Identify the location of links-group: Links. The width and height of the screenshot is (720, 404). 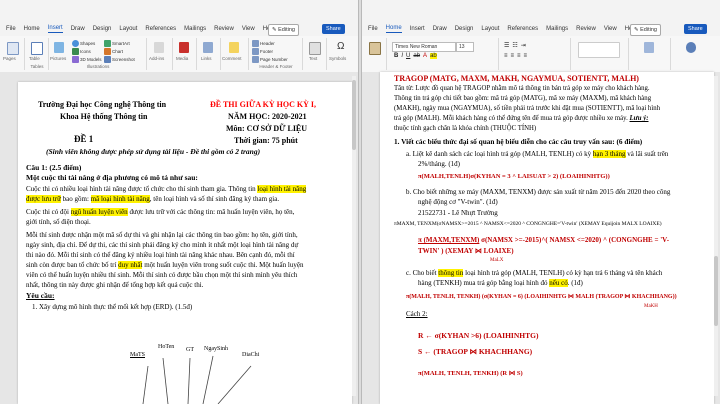
(209, 54).